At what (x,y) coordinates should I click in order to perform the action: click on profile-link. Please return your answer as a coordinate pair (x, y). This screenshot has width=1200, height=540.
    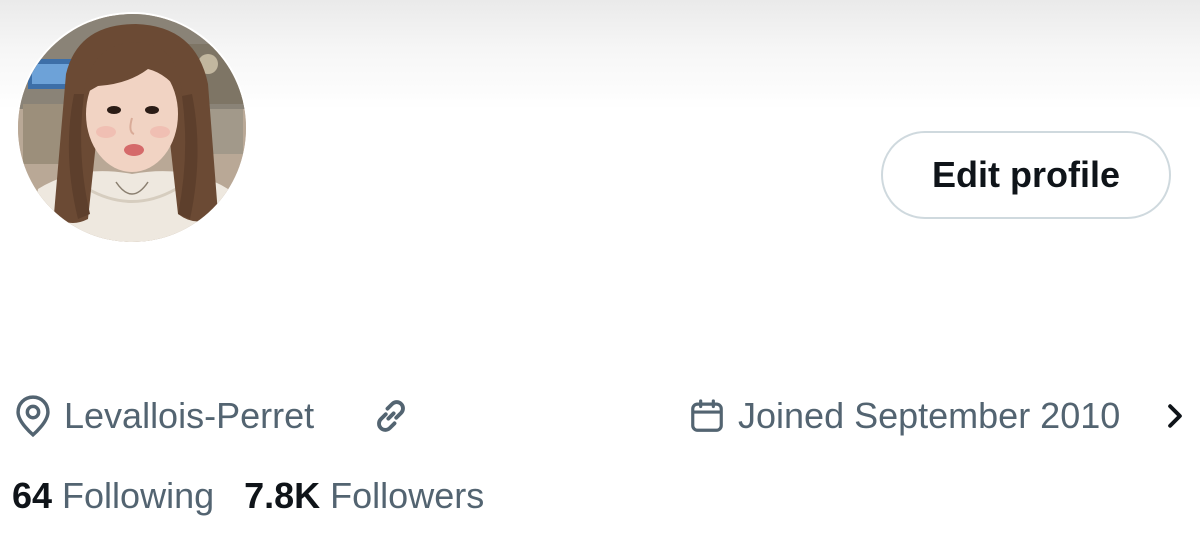
    Looking at the image, I should click on (391, 416).